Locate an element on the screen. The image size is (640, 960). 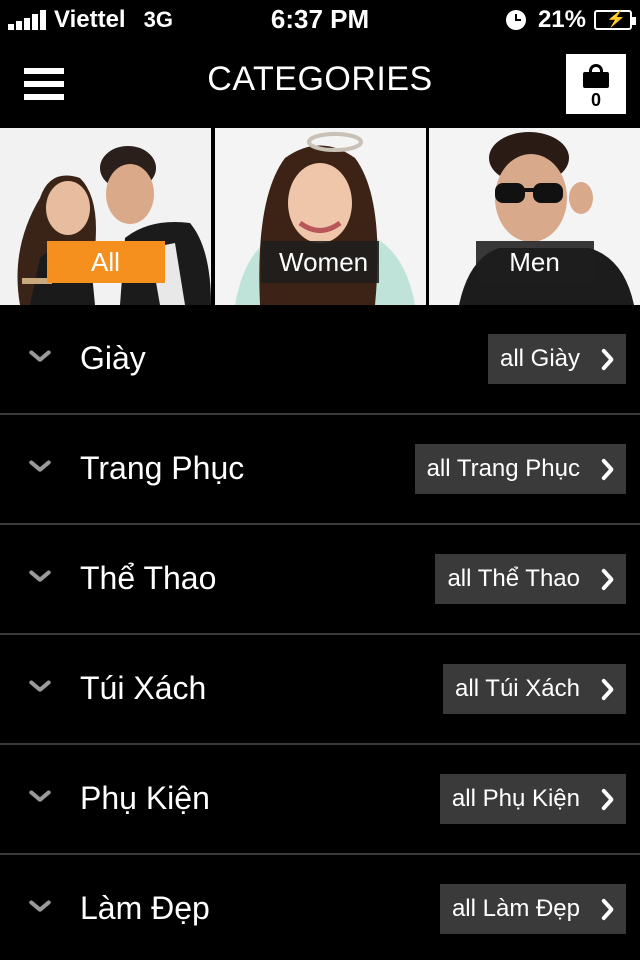
view-all-label: all Làm Đẹp is located at coordinates (515, 908).